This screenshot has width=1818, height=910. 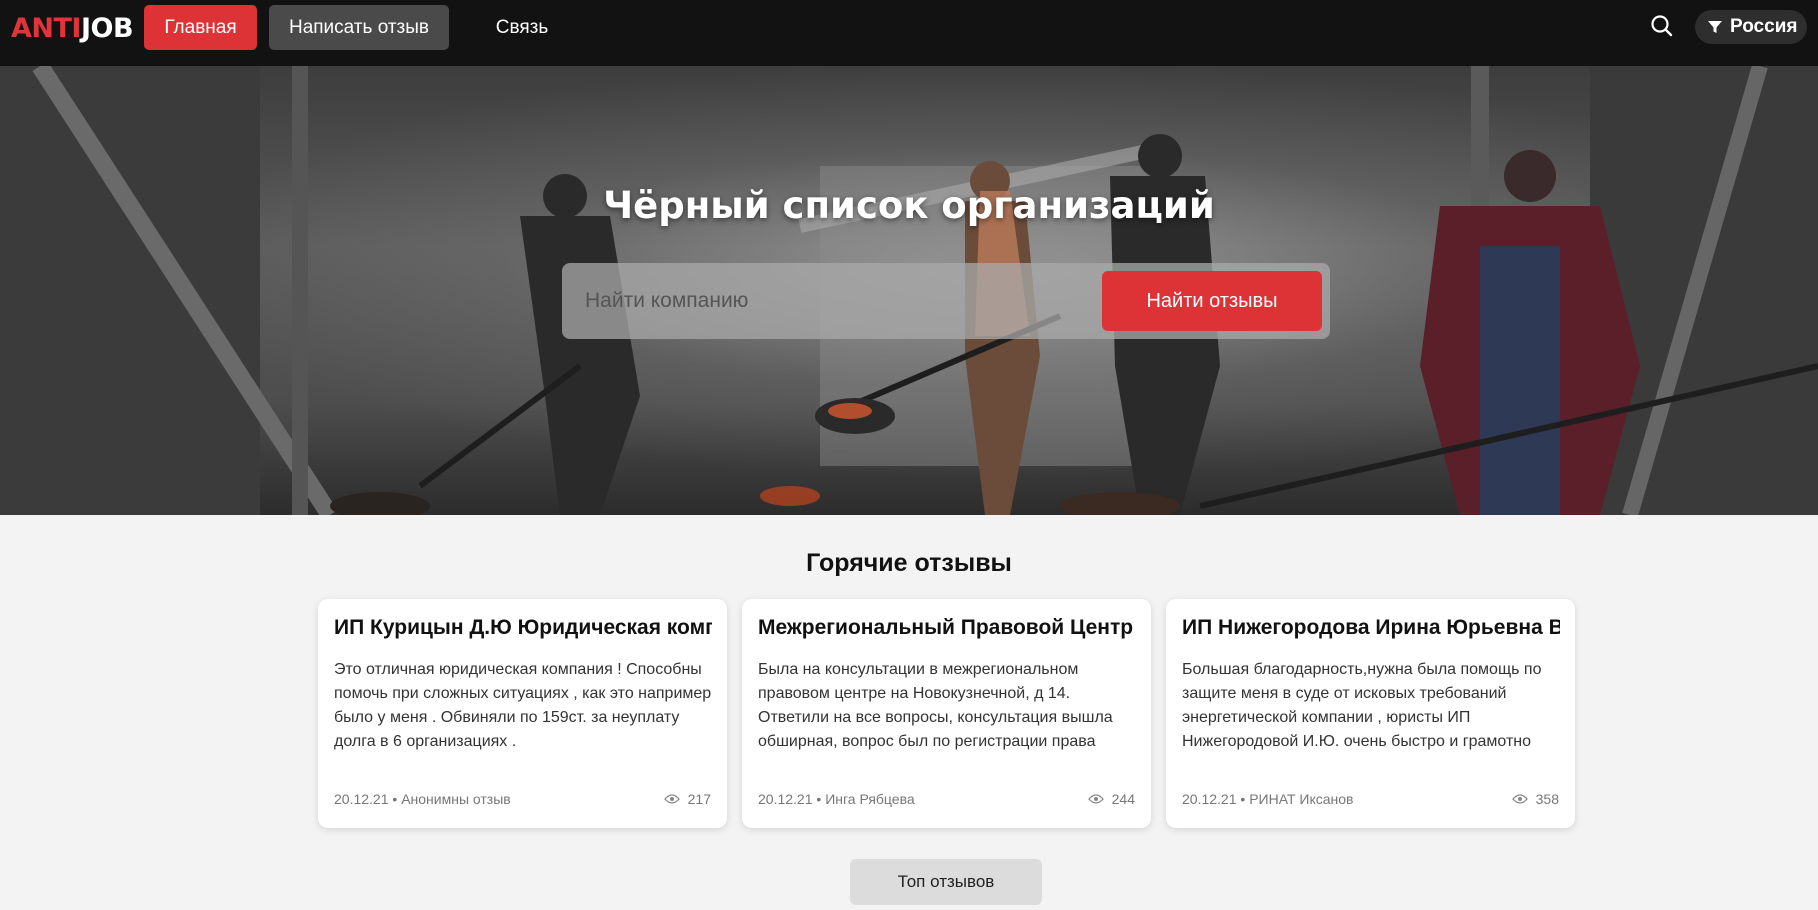 What do you see at coordinates (1662, 26) in the screenshot?
I see `search-icon` at bounding box center [1662, 26].